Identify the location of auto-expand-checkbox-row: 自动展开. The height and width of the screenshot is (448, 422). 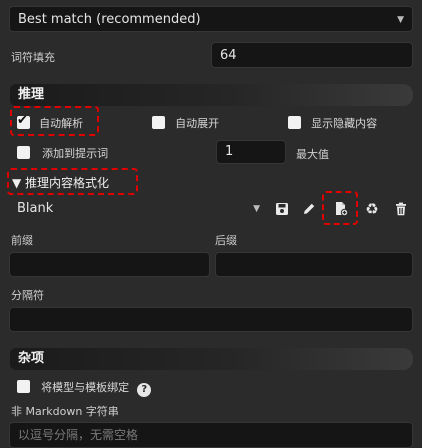
(185, 124).